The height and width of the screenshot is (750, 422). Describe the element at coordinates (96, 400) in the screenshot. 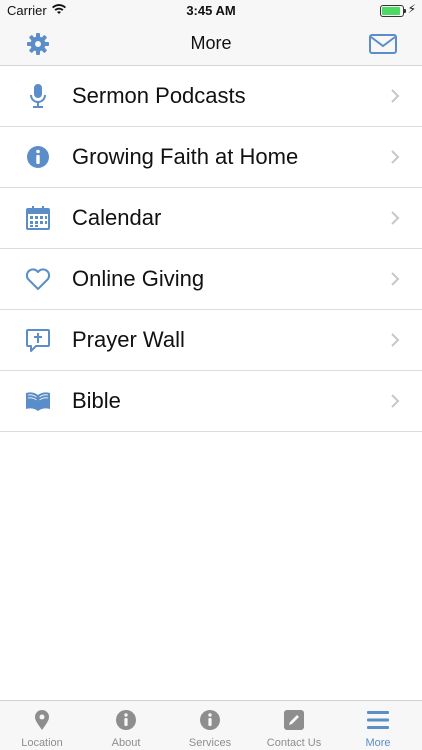

I see `menu-item-label: Bible` at that location.